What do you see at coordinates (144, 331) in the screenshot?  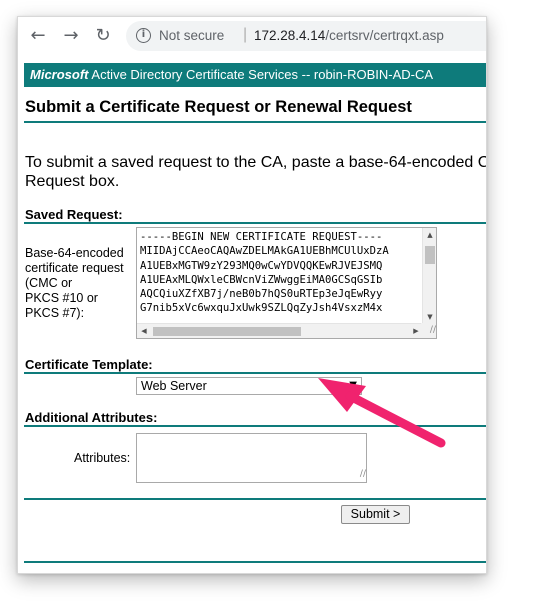 I see `scroll-left-icon: ◀` at bounding box center [144, 331].